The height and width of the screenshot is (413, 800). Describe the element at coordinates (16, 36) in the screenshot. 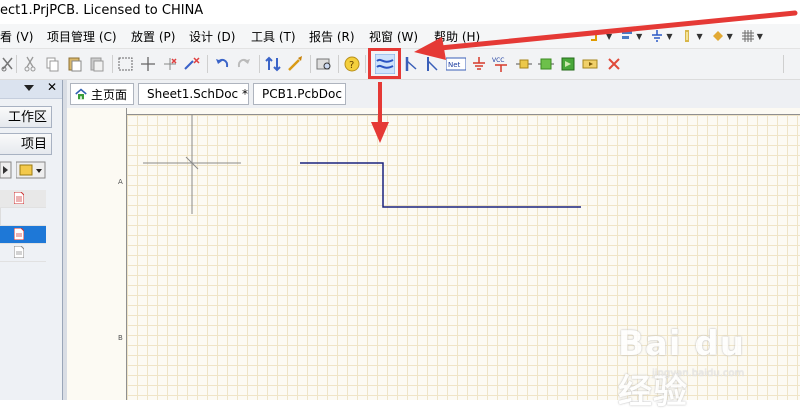

I see `menu-view: 看 (V)` at that location.